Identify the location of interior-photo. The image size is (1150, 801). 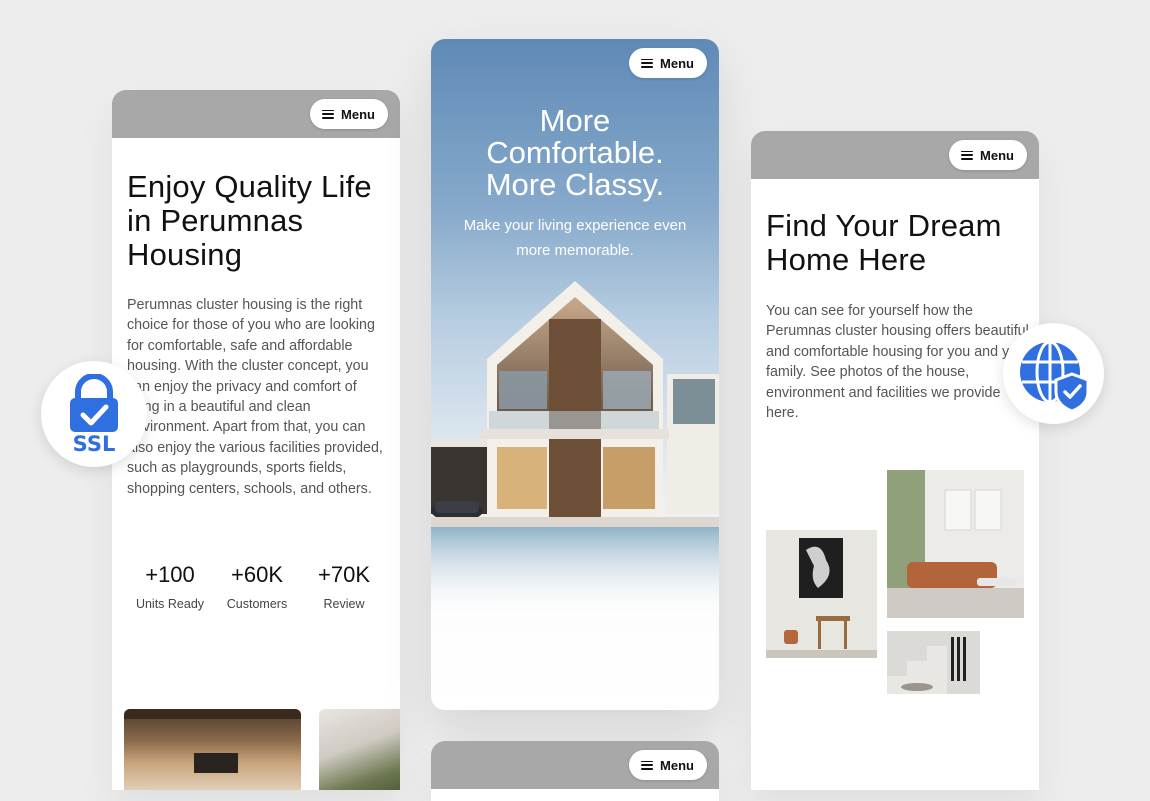
(212, 749).